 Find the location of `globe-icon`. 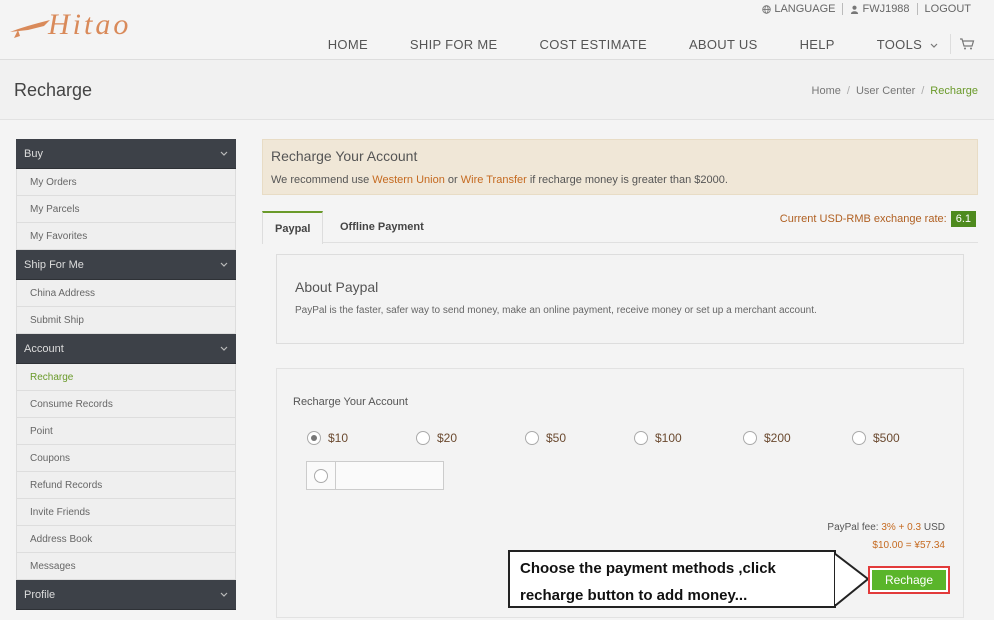

globe-icon is located at coordinates (767, 9).